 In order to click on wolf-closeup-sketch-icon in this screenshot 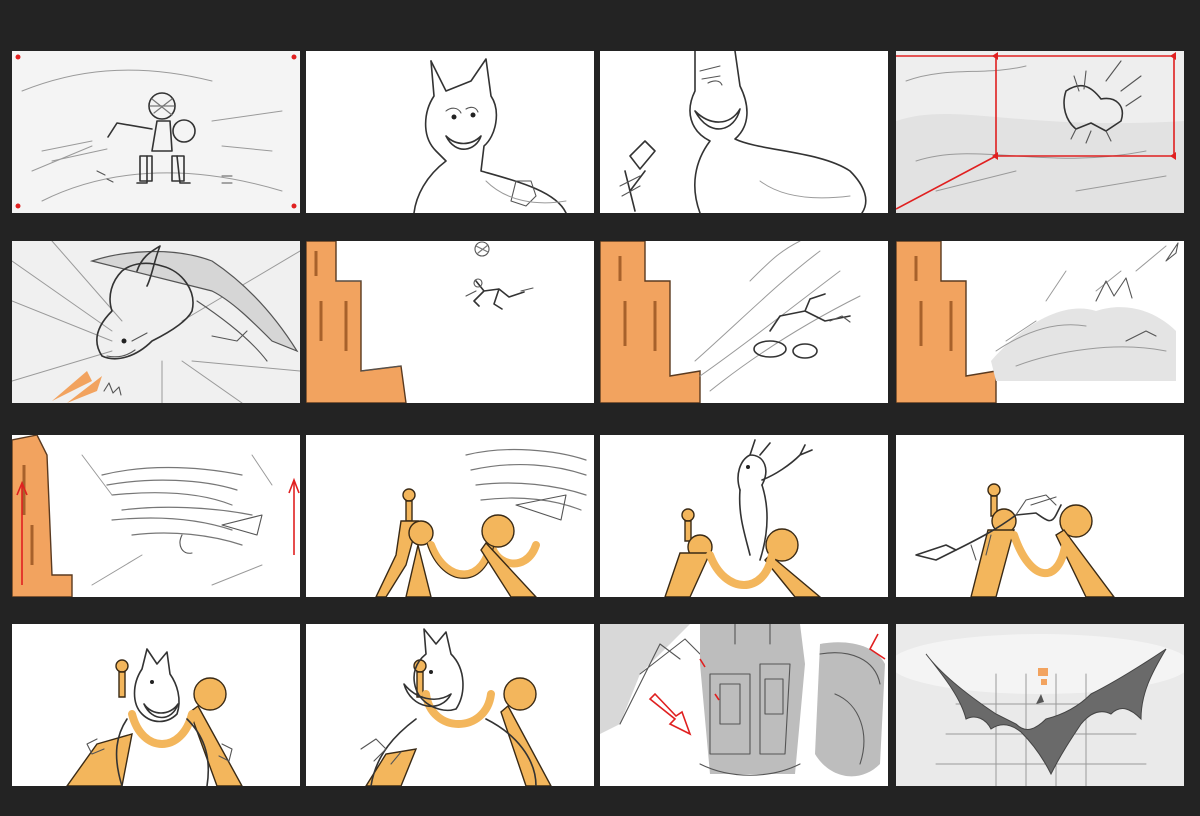, I will do `click(490, 135)`.